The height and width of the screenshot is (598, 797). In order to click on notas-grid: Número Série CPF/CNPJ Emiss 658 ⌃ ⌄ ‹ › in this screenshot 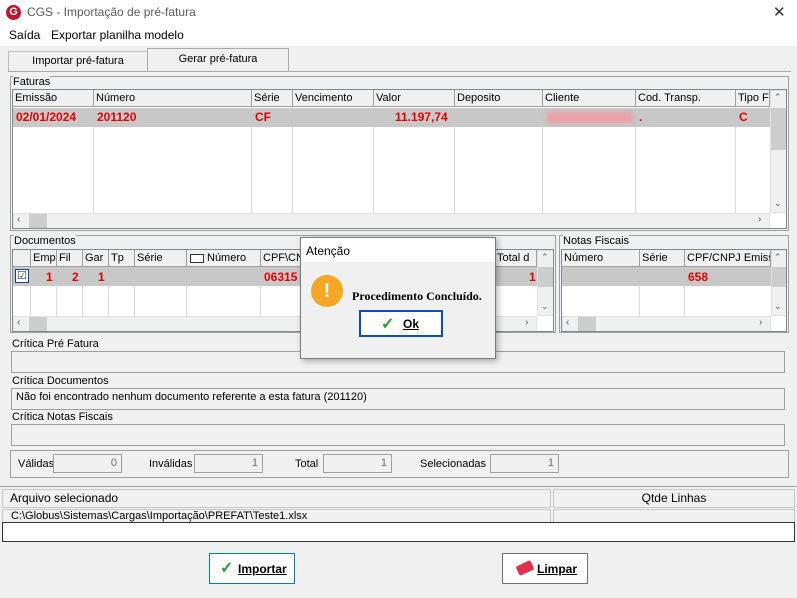, I will do `click(674, 290)`.